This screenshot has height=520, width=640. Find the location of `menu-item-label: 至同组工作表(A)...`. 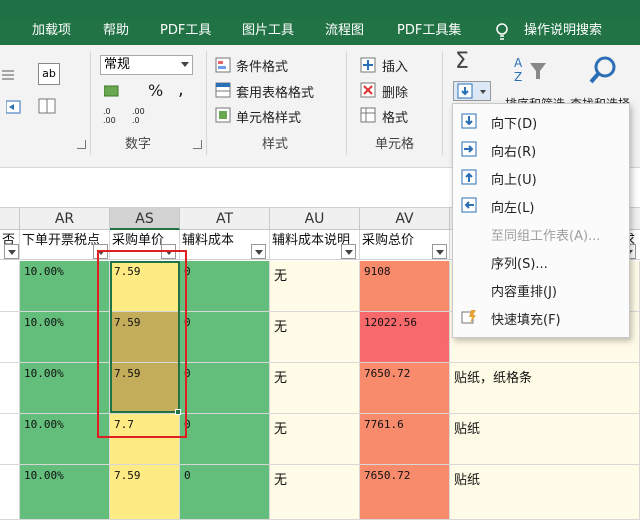

menu-item-label: 至同组工作表(A)... is located at coordinates (546, 236).